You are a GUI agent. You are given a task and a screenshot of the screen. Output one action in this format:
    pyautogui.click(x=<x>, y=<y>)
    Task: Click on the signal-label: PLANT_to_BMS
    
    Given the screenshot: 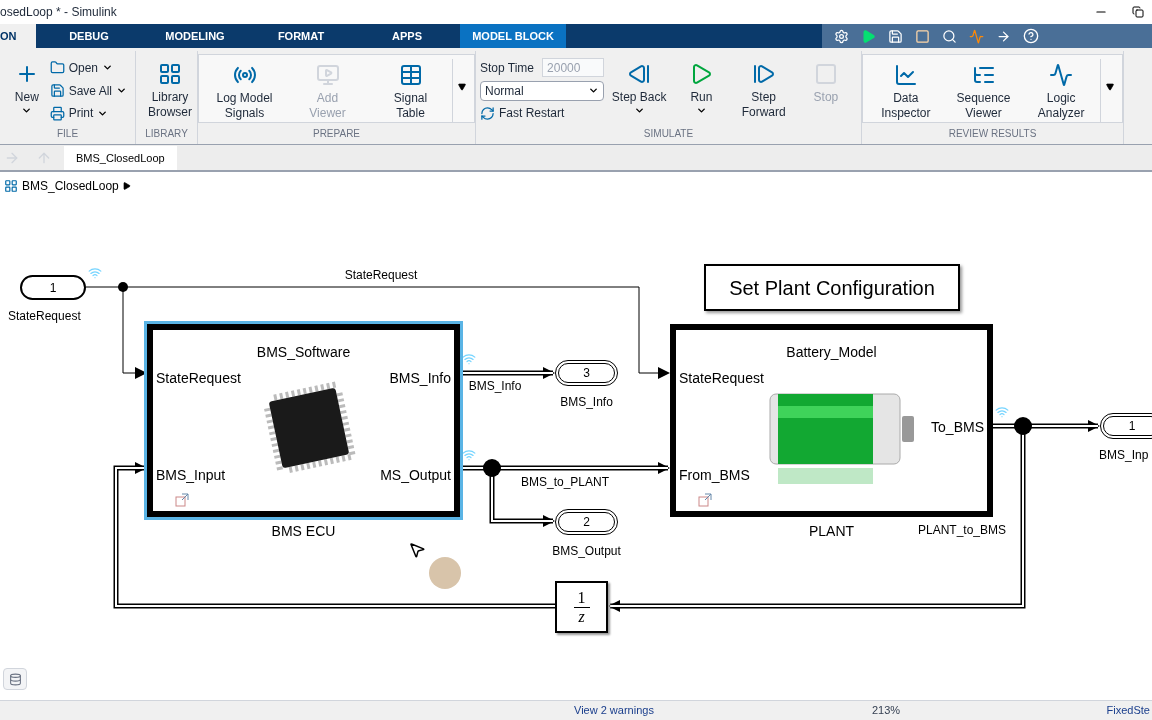 What is the action you would take?
    pyautogui.click(x=961, y=530)
    